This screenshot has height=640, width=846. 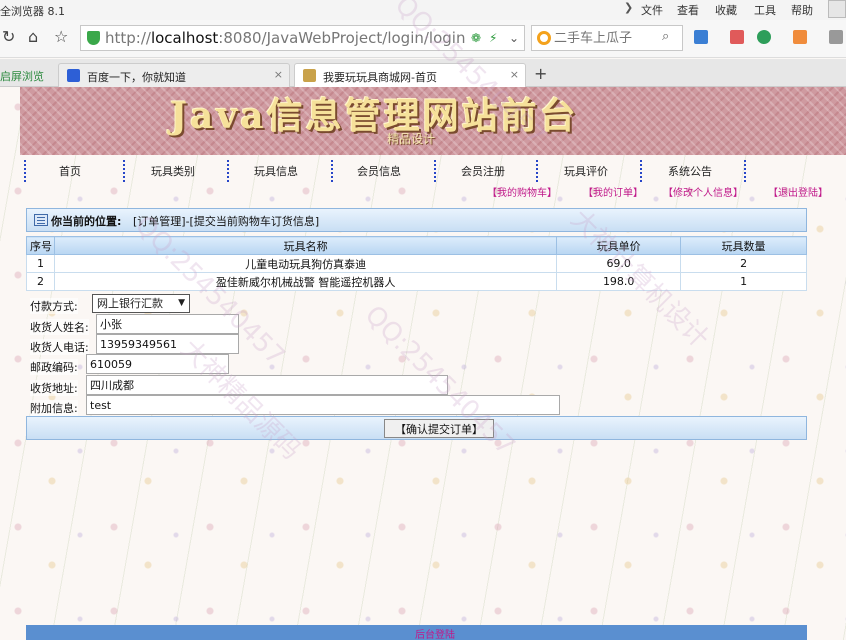 I want to click on nav-item-toy-info: 玩具信息, so click(x=276, y=171).